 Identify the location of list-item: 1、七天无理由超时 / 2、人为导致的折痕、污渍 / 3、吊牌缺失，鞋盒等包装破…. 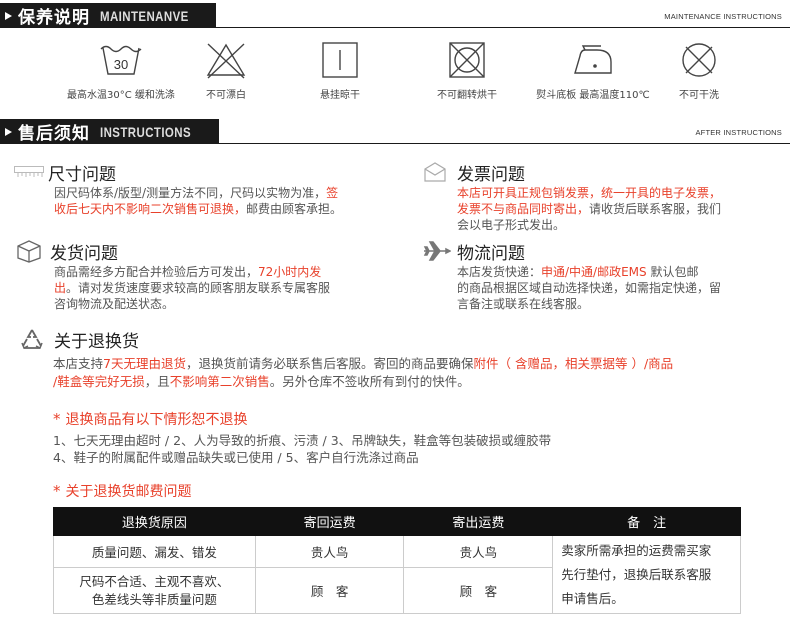
(302, 440).